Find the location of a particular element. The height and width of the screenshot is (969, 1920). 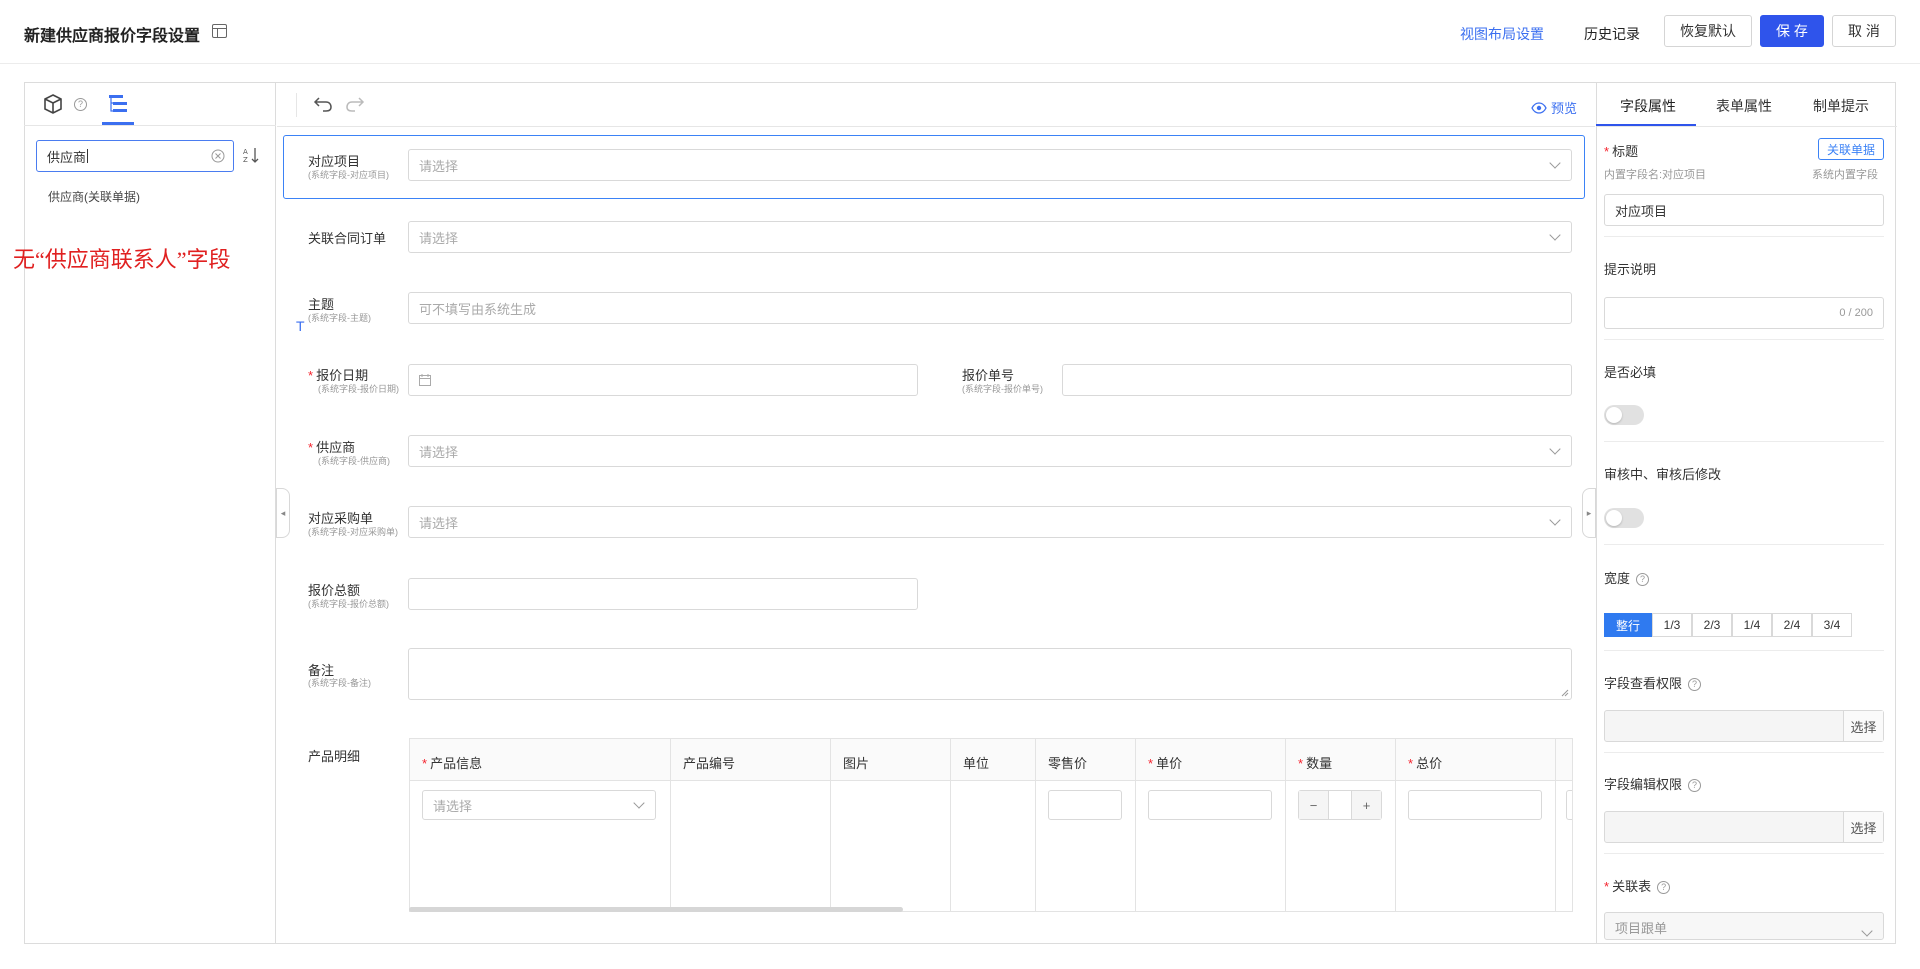

hint-input: 0 / 200 is located at coordinates (1744, 313).